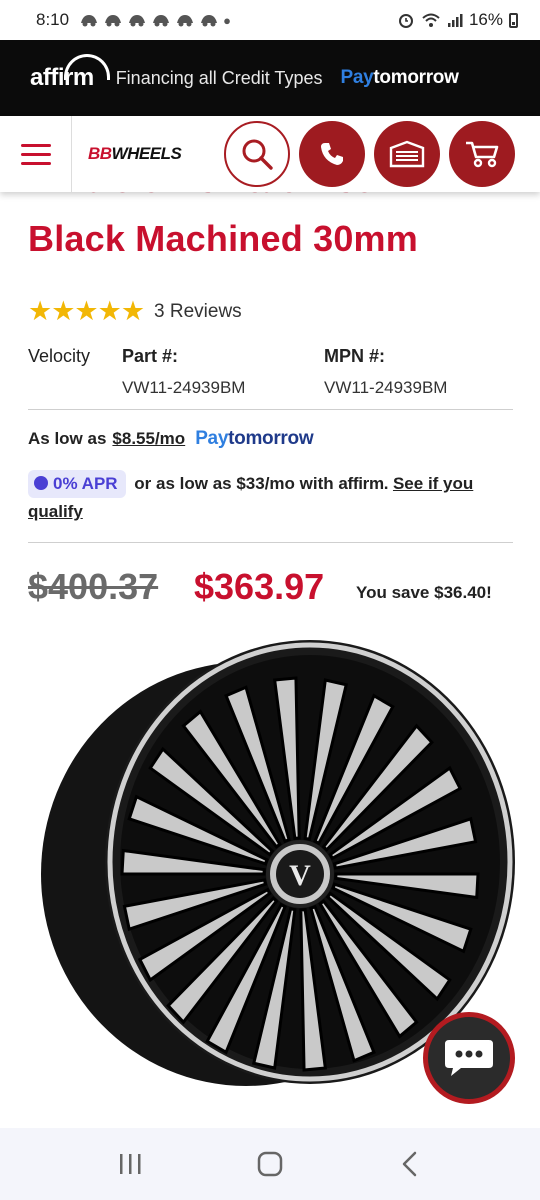 Image resolution: width=540 pixels, height=1200 pixels. Describe the element at coordinates (86, 311) in the screenshot. I see `star-rating-icon: ★★★★★` at that location.